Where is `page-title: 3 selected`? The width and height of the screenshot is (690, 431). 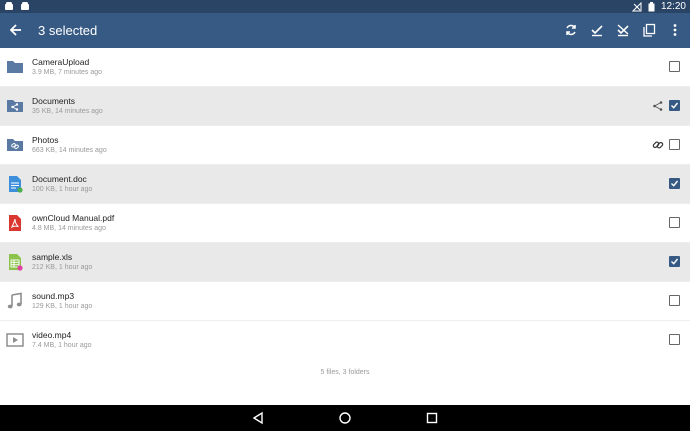
page-title: 3 selected is located at coordinates (68, 30).